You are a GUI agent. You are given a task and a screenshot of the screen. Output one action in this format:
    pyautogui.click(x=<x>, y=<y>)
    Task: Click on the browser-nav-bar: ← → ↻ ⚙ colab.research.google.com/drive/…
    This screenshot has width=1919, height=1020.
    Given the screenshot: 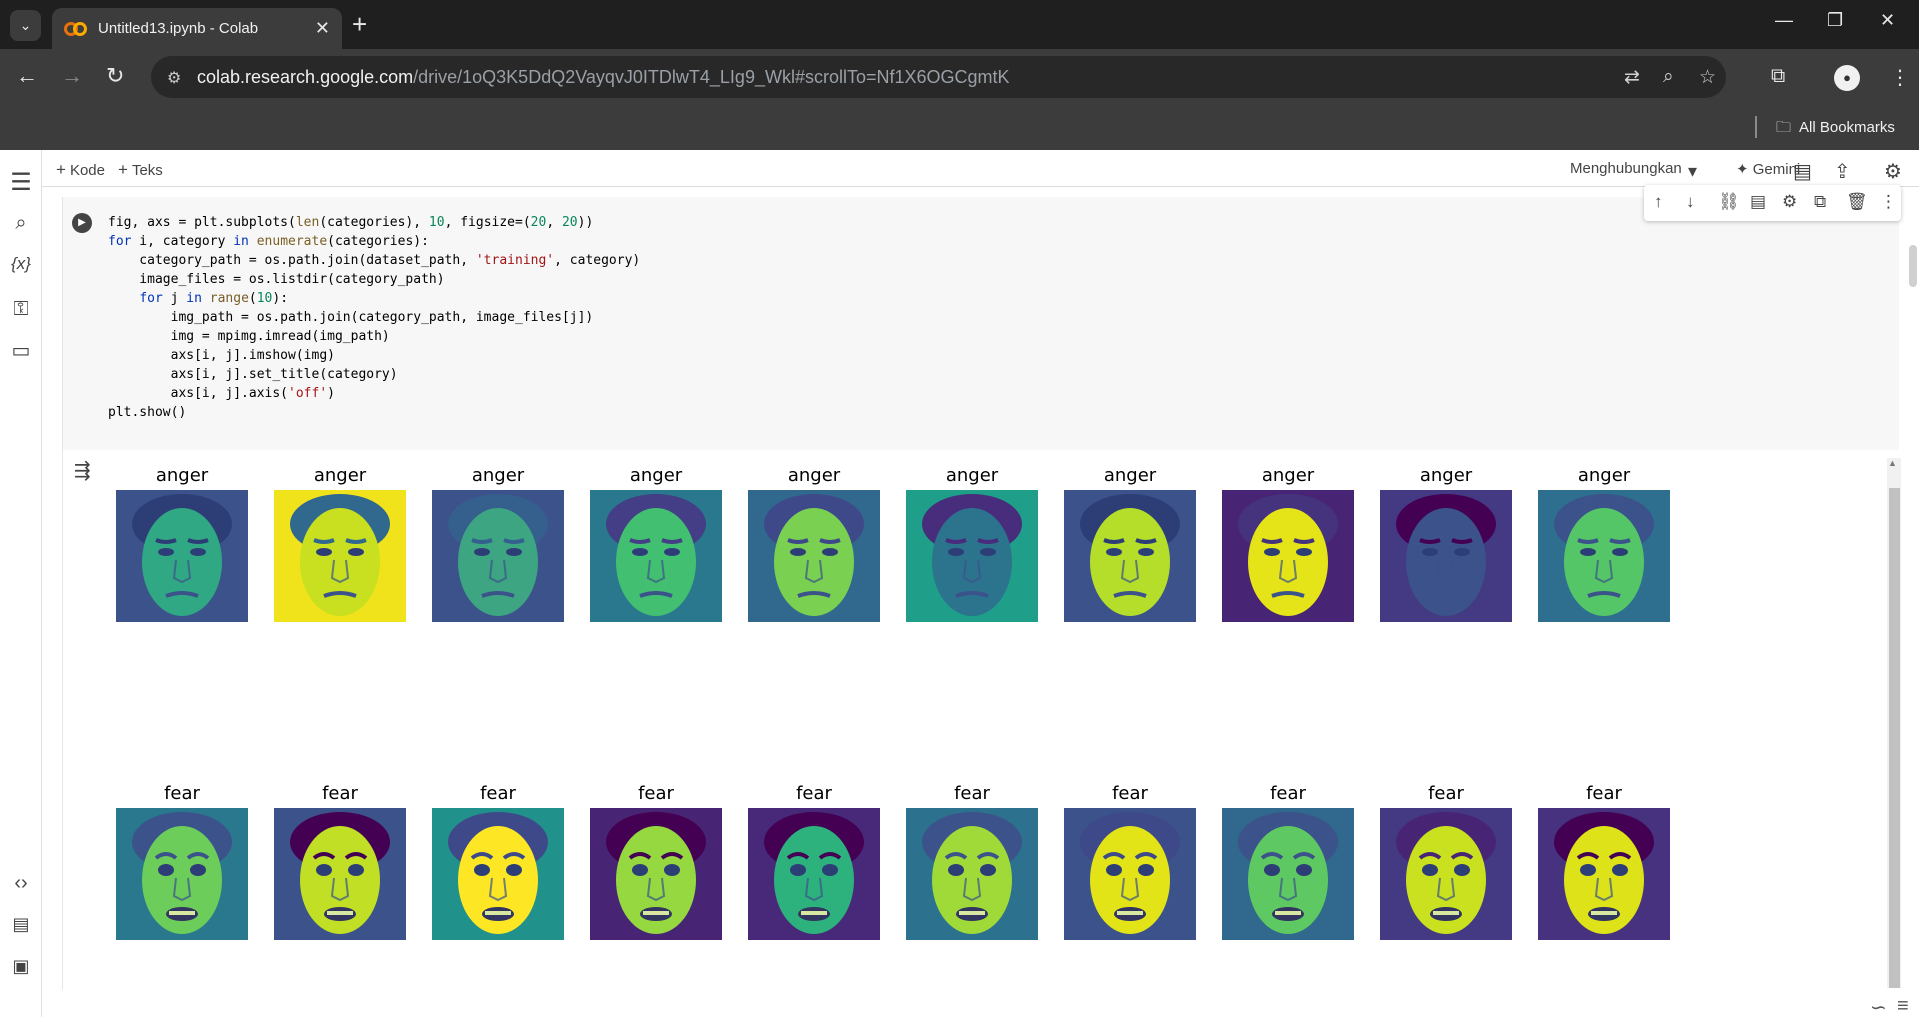 What is the action you would take?
    pyautogui.click(x=959, y=76)
    